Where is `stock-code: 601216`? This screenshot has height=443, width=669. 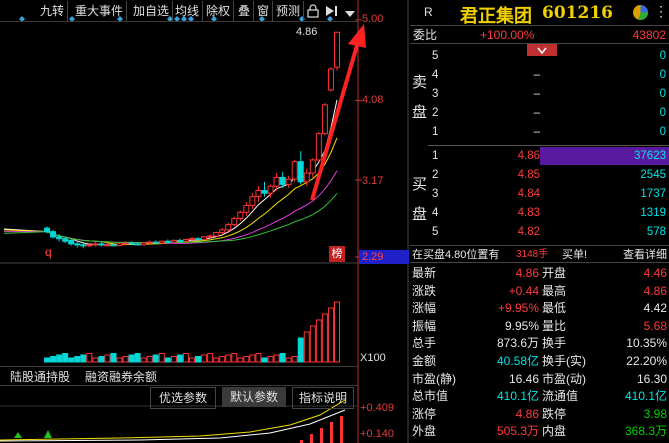 stock-code: 601216 is located at coordinates (577, 13).